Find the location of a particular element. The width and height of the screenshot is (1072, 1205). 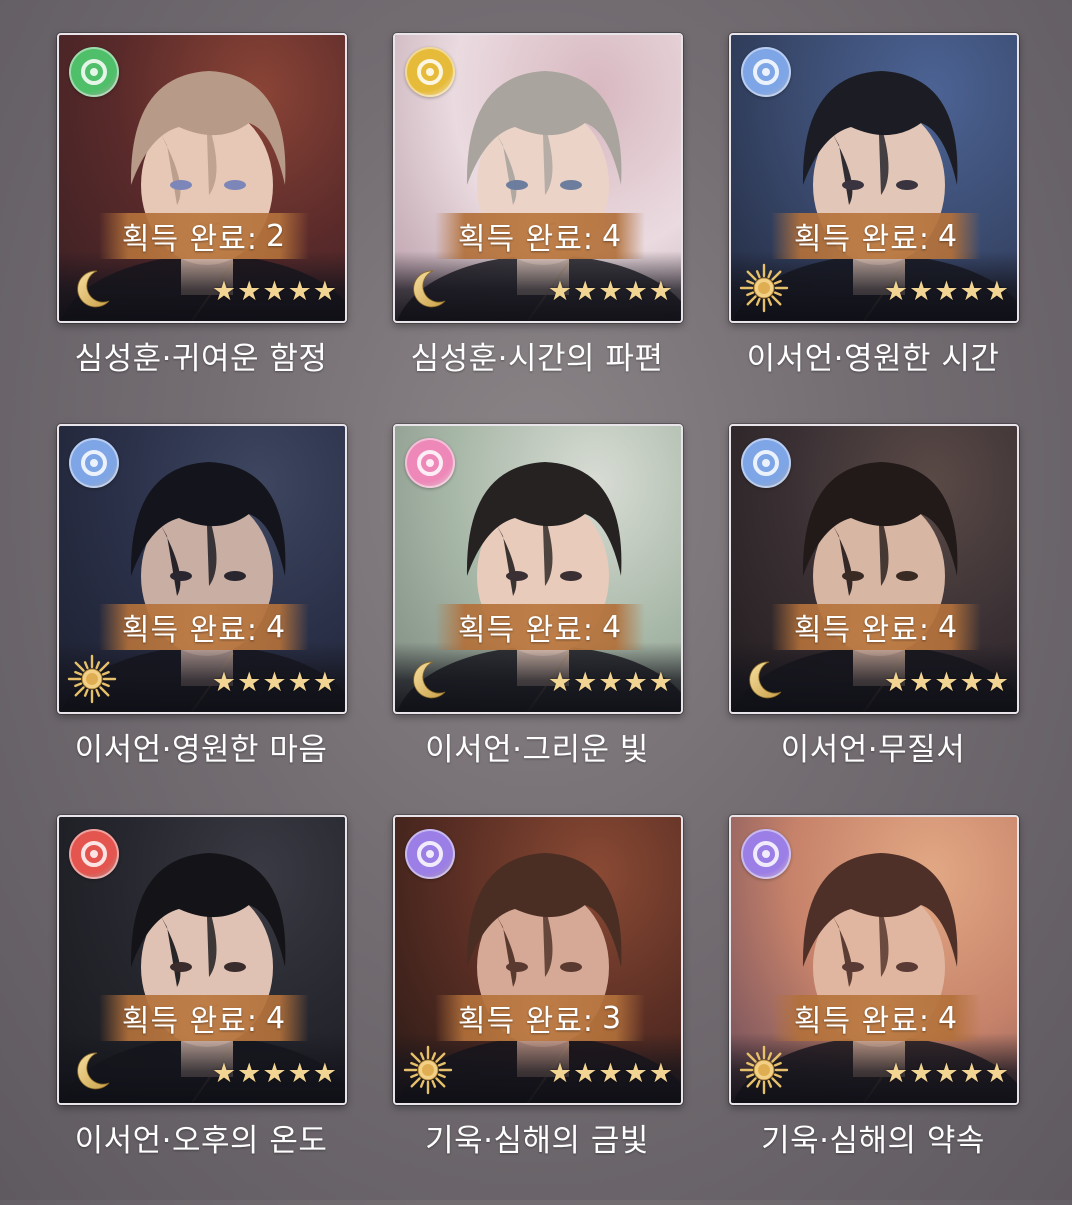

card-title: 이서언·무질서 is located at coordinates (873, 750).